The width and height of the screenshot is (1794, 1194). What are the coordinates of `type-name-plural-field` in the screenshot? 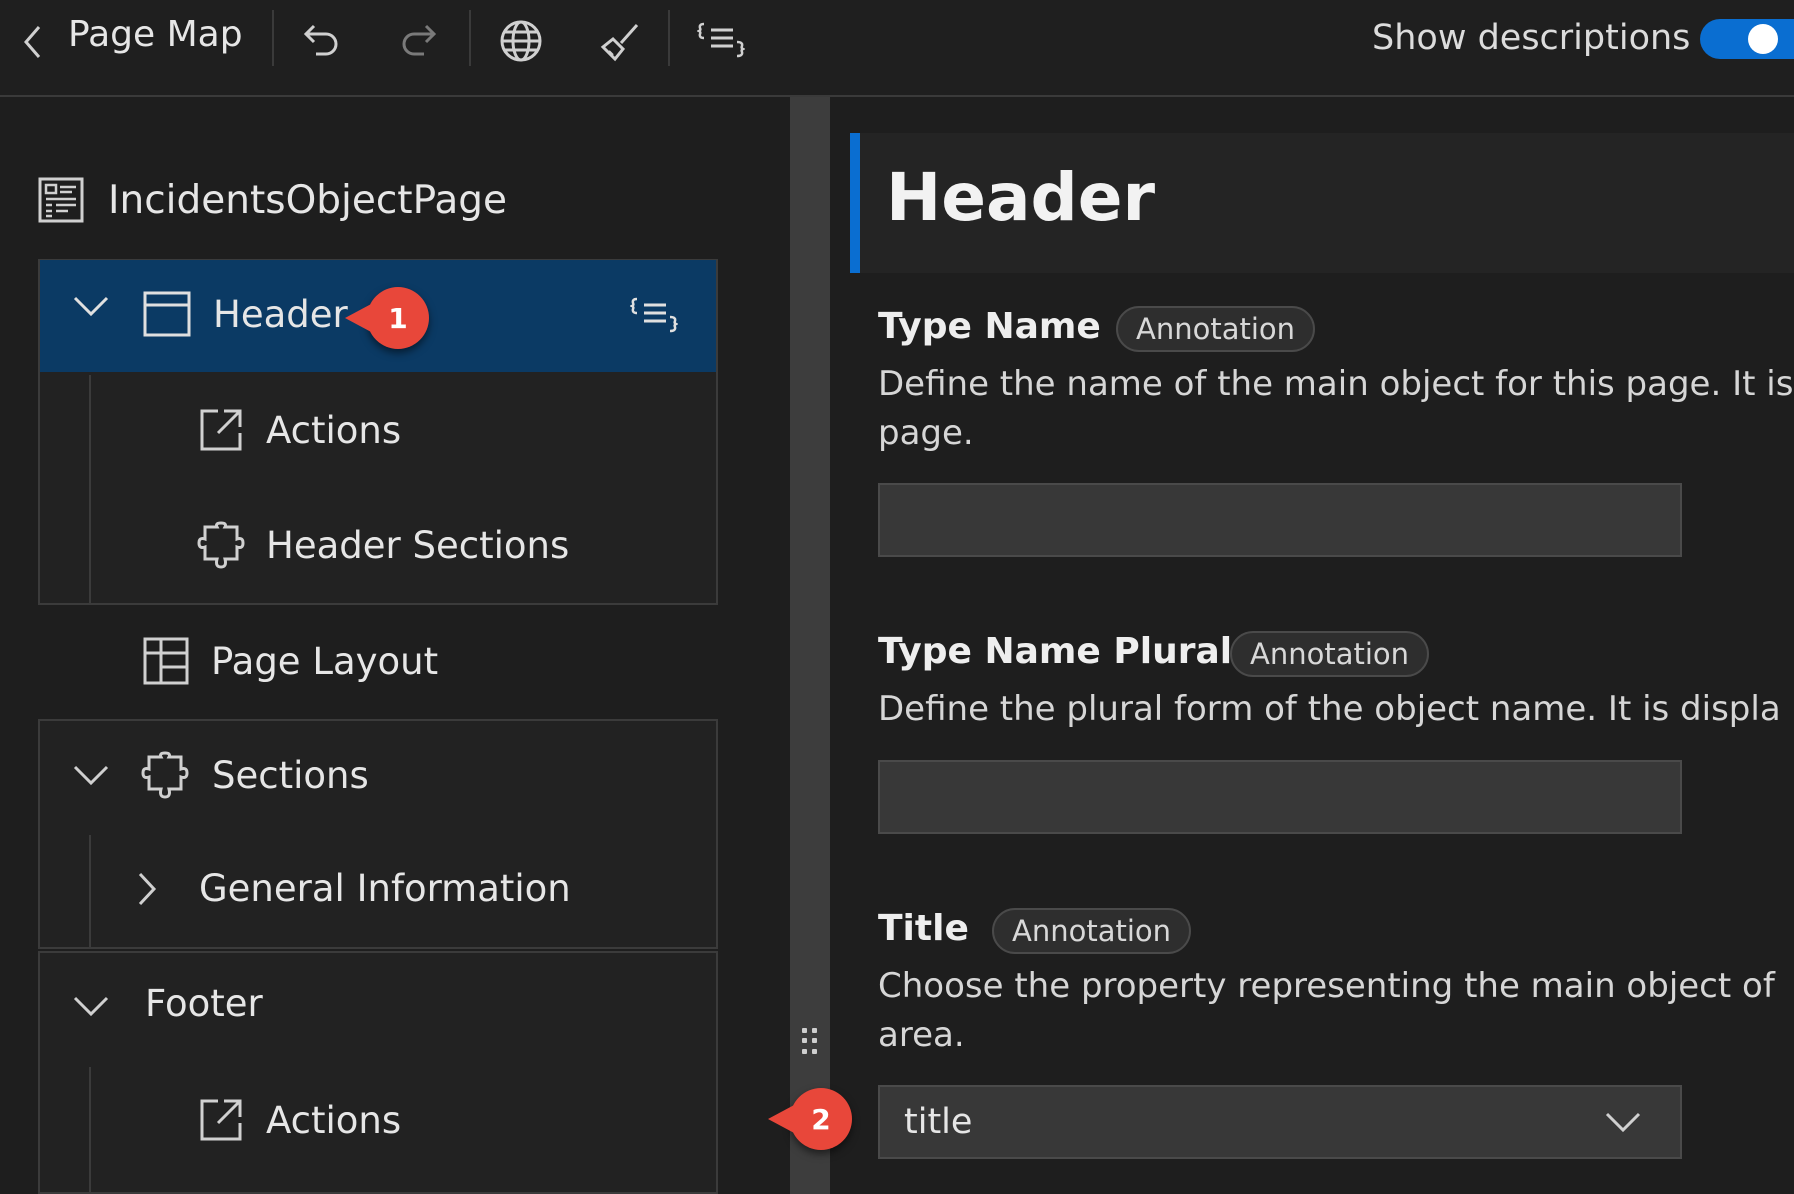 It's located at (1280, 797).